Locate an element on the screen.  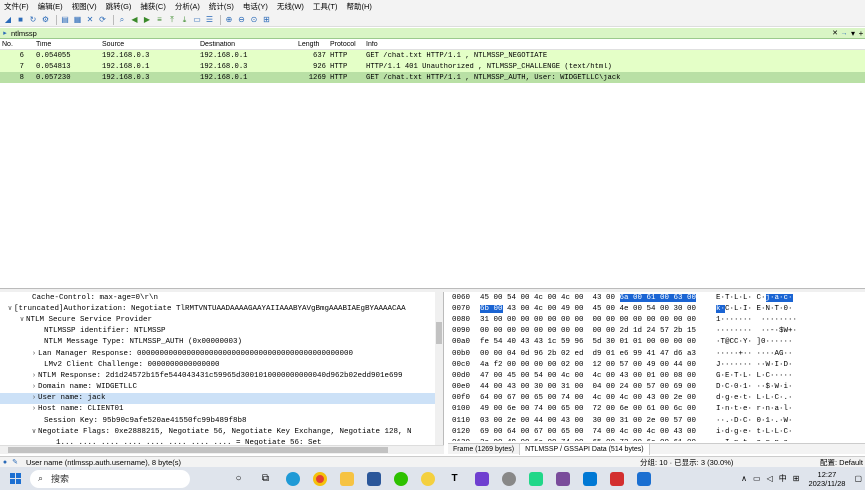
stop-icon: ■ is located at coordinates (21, 20).